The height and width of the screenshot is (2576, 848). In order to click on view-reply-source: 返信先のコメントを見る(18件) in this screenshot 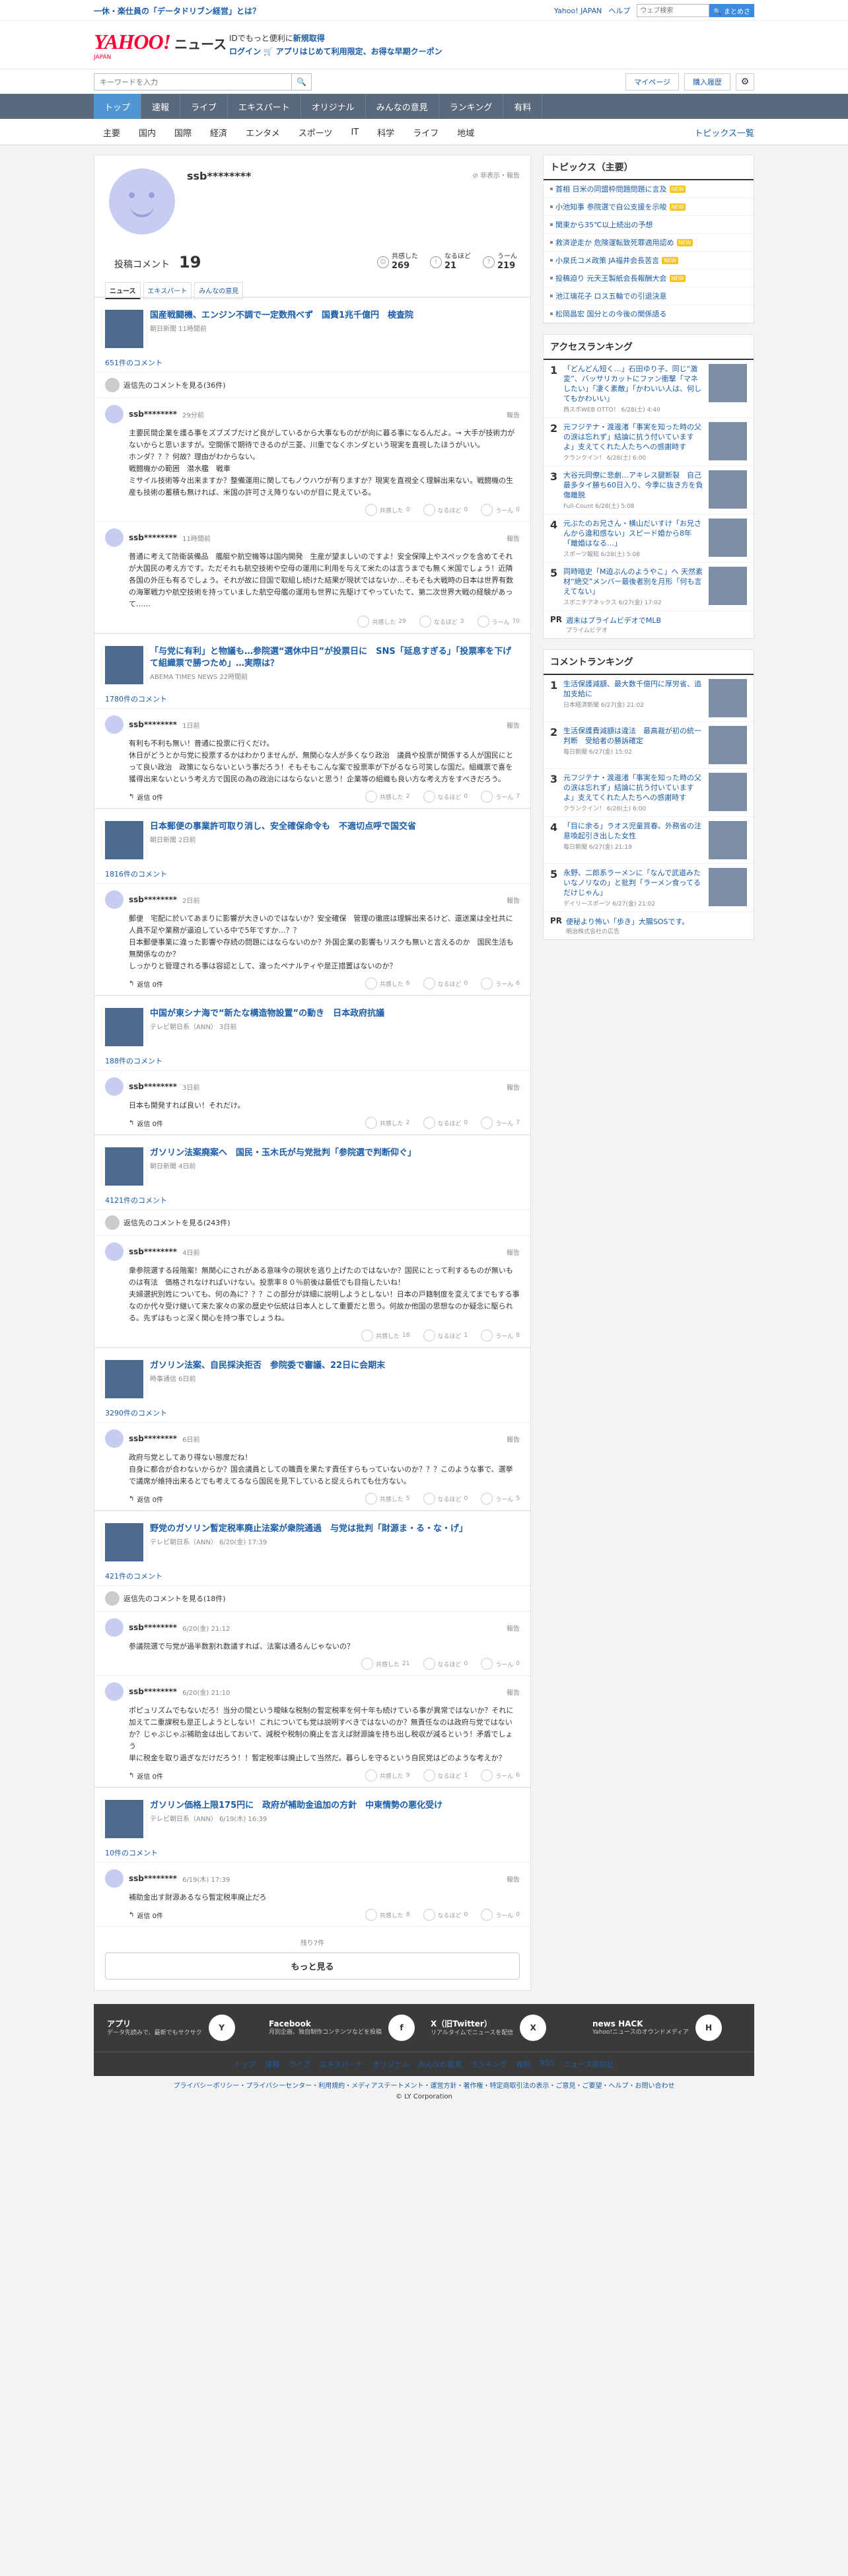, I will do `click(312, 1599)`.